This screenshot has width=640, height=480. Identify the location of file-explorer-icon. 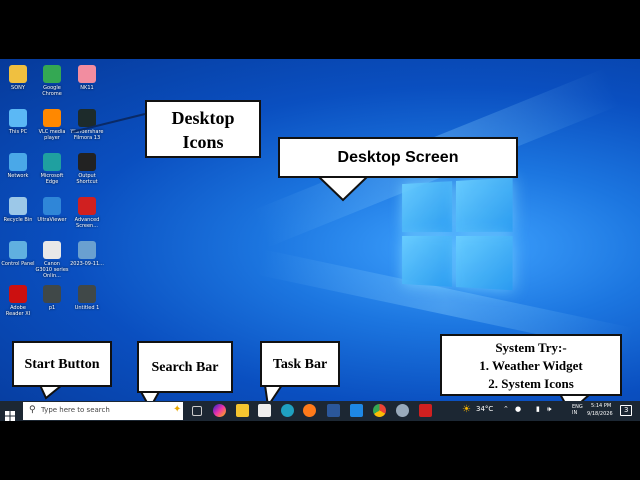
(242, 410).